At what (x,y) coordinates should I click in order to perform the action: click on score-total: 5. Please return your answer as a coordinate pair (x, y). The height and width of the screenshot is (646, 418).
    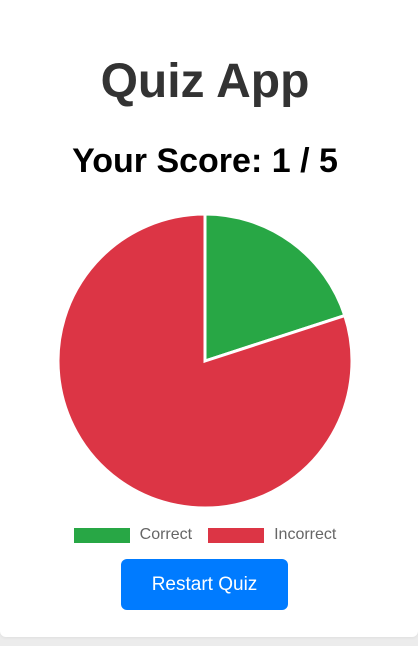
    Looking at the image, I should click on (328, 161).